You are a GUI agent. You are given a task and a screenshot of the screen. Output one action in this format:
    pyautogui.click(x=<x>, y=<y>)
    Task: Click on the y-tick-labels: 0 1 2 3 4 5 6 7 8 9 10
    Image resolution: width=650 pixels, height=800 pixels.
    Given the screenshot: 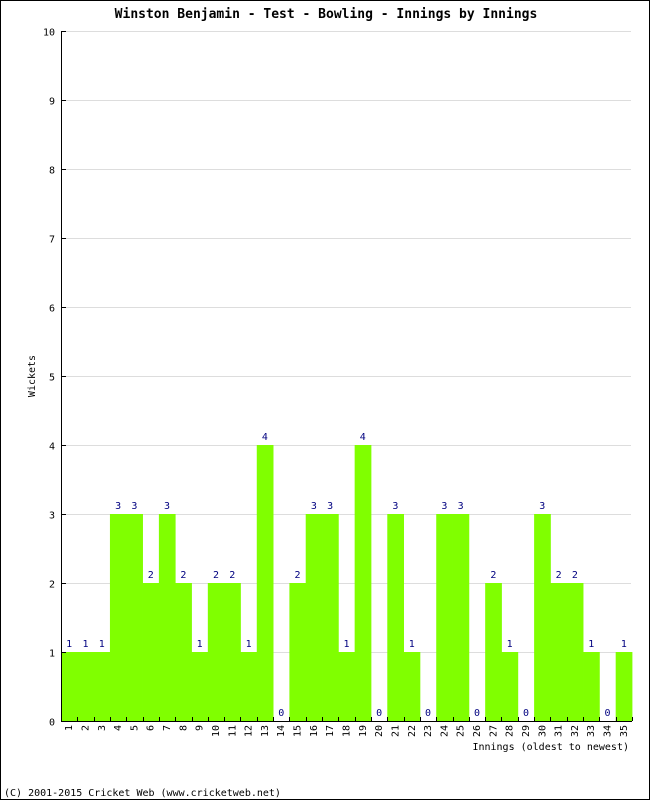 What is the action you would take?
    pyautogui.click(x=49, y=378)
    